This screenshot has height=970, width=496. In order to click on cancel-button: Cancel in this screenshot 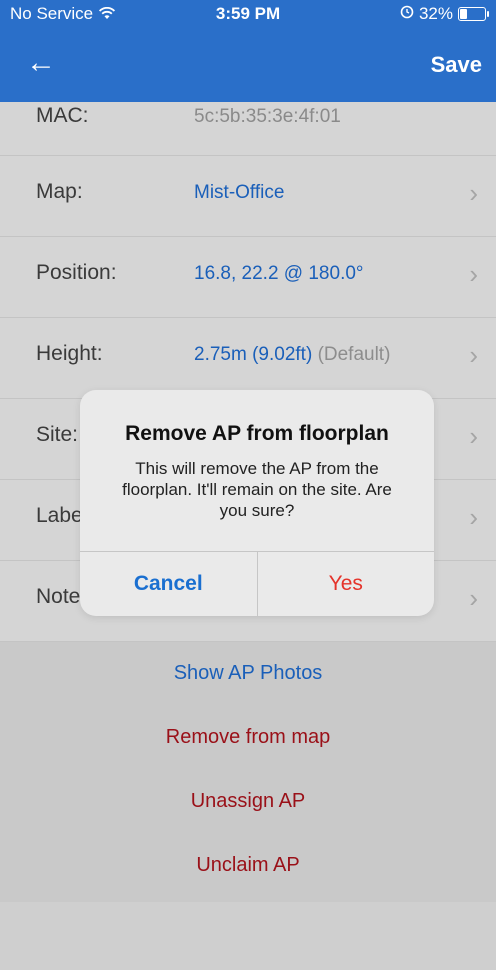, I will do `click(169, 584)`.